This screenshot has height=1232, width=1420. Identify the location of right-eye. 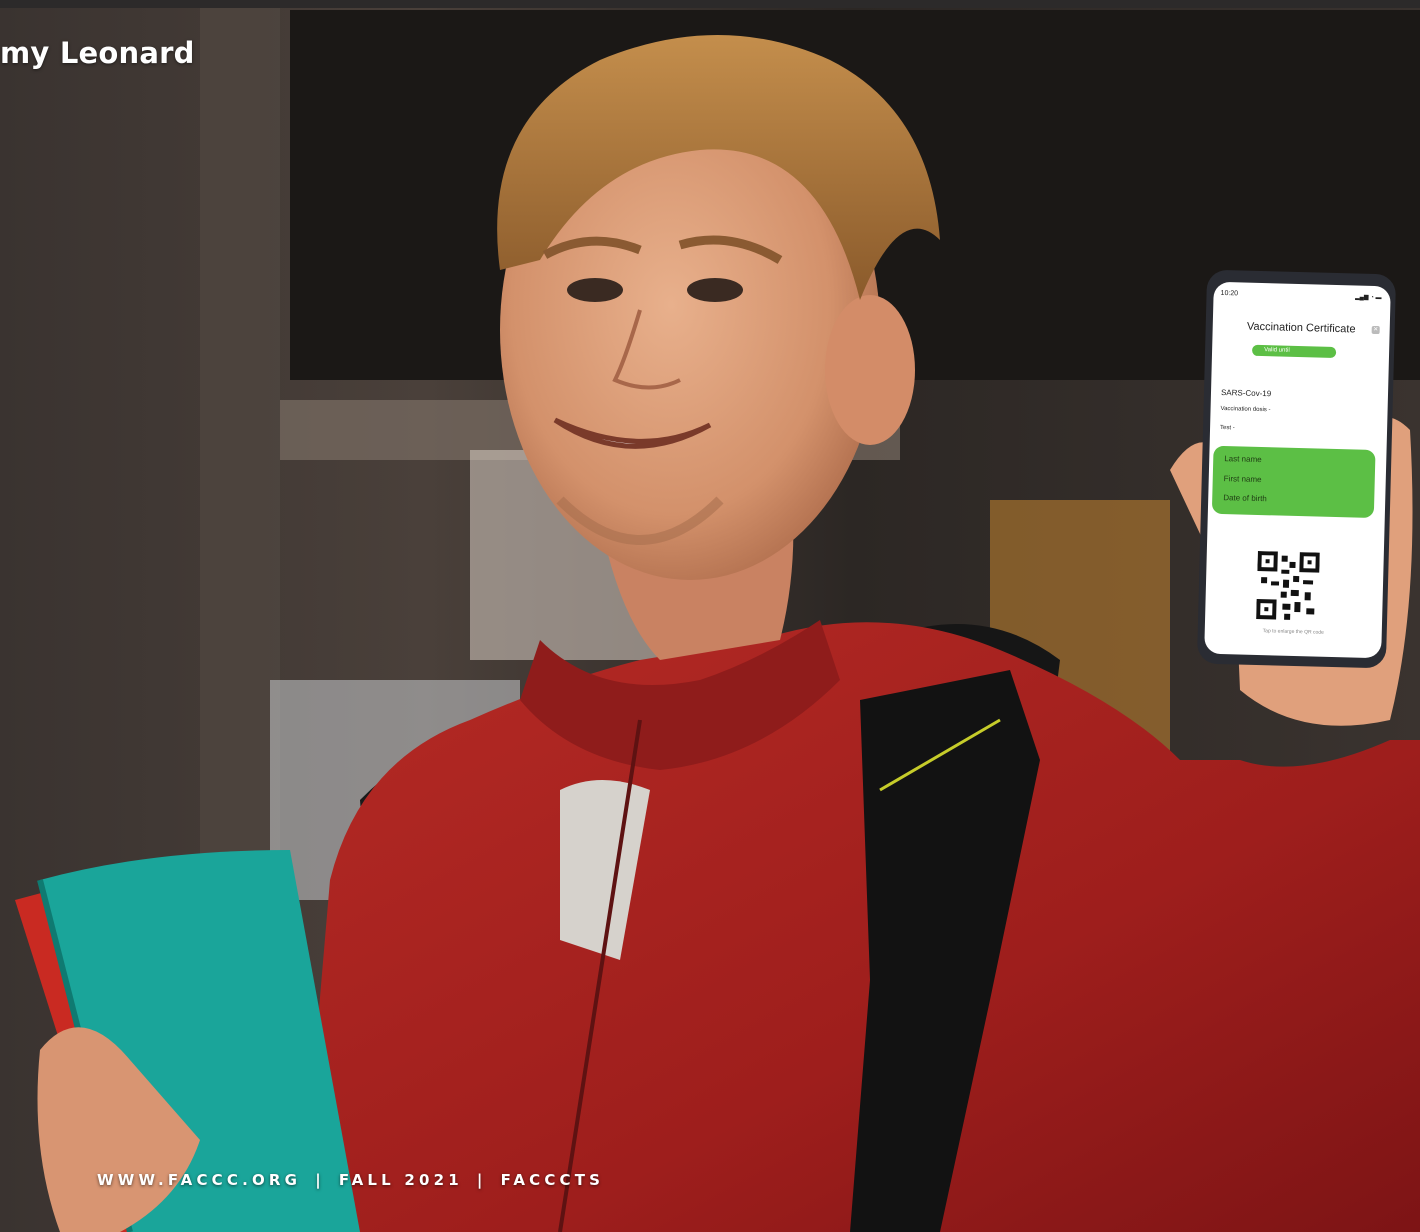
(715, 290).